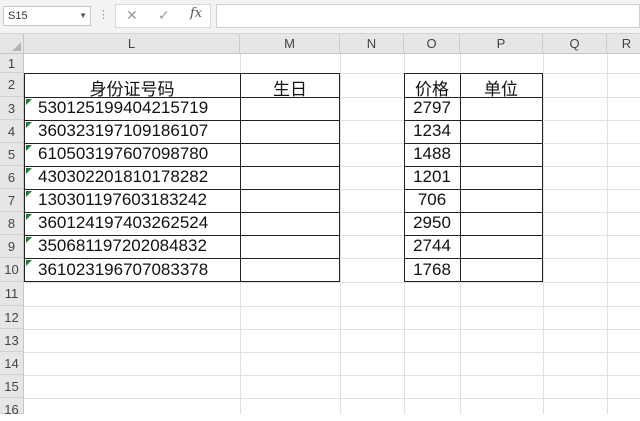 This screenshot has width=640, height=421. What do you see at coordinates (501, 87) in the screenshot?
I see `header-unit: 单位` at bounding box center [501, 87].